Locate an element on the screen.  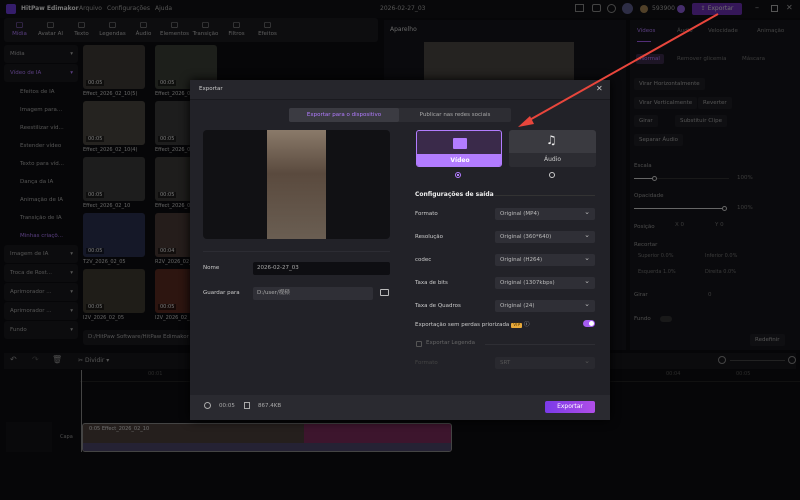
annotation-arrow is located at coordinates (618, 70).